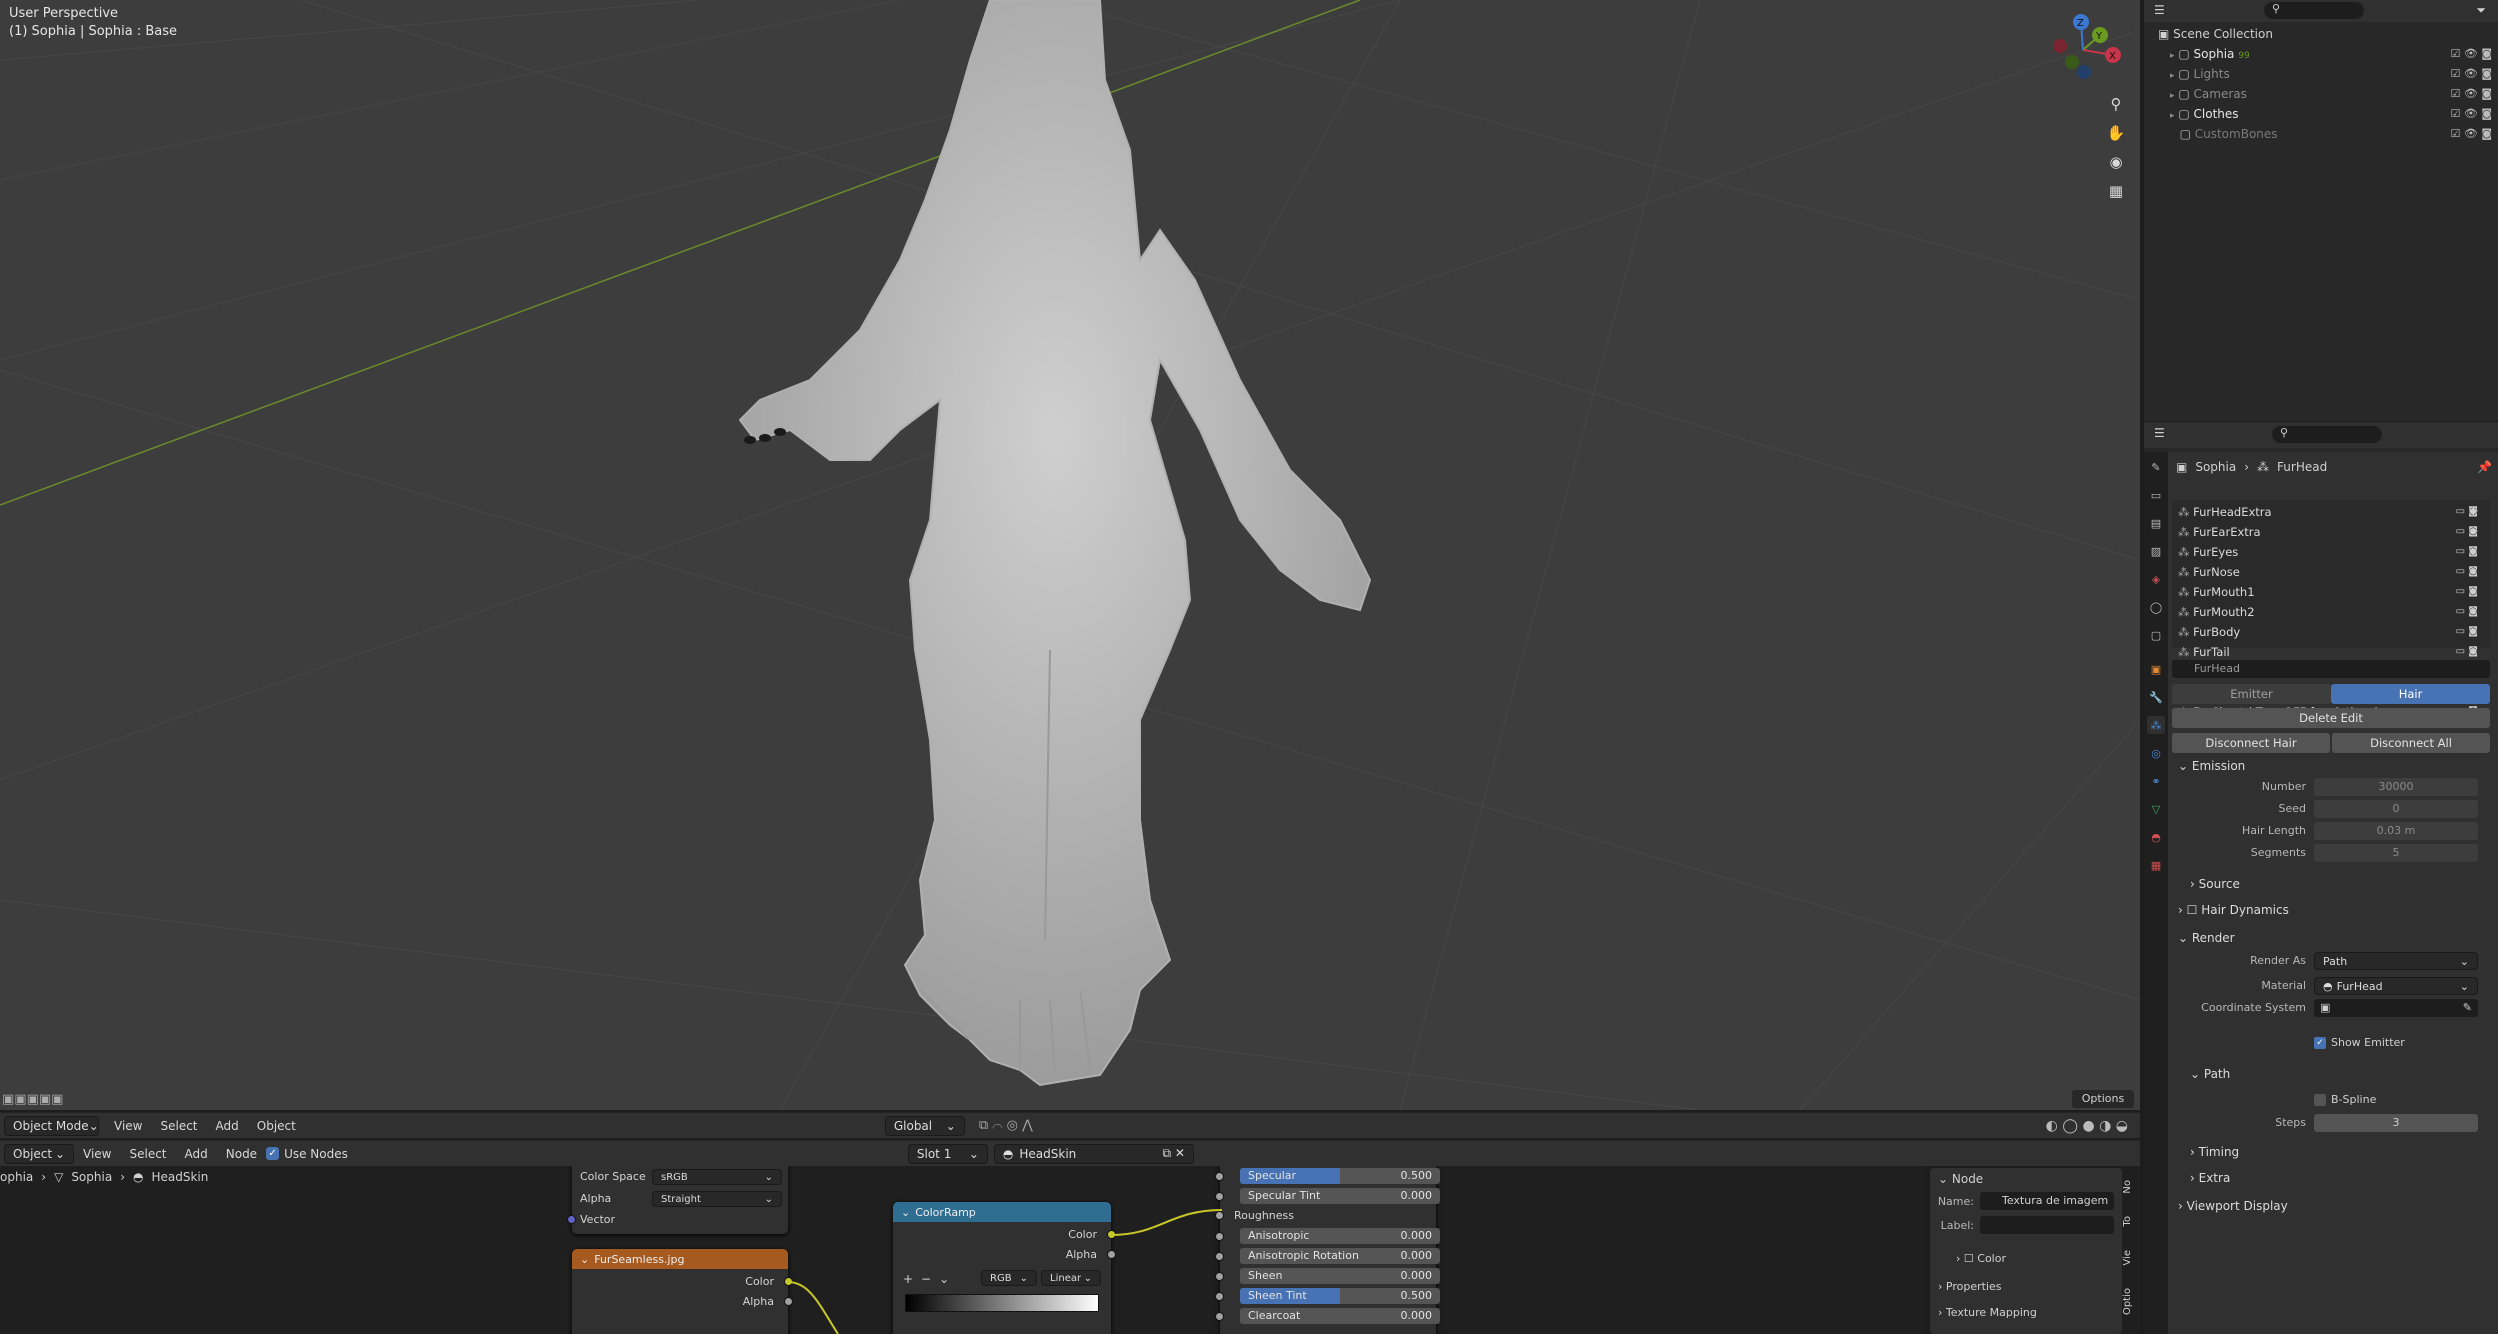 This screenshot has height=1334, width=2498. I want to click on render-as-dropdown: Path ⌄, so click(2396, 961).